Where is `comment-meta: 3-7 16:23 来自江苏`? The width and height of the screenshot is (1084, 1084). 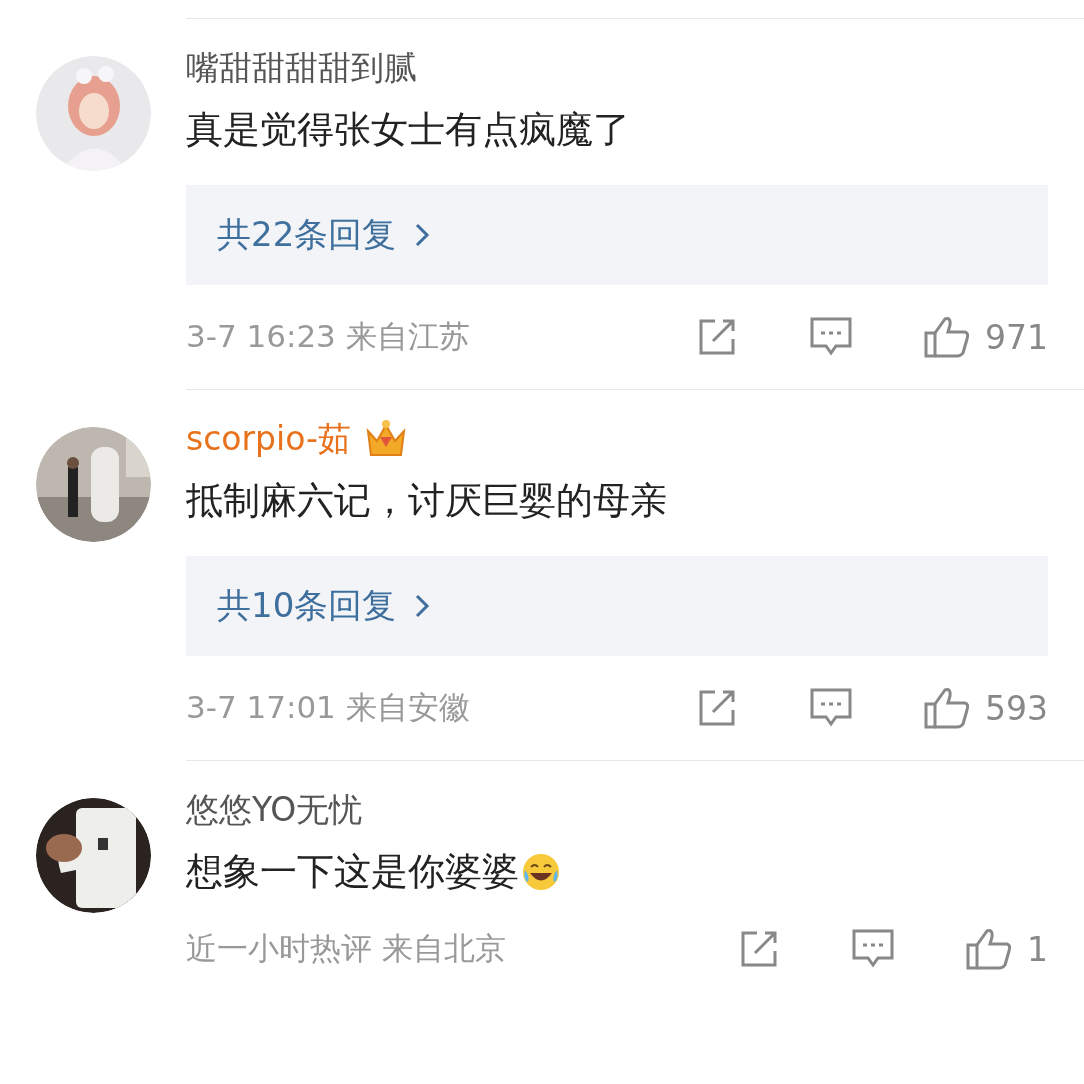
comment-meta: 3-7 16:23 来自江苏 is located at coordinates (328, 336).